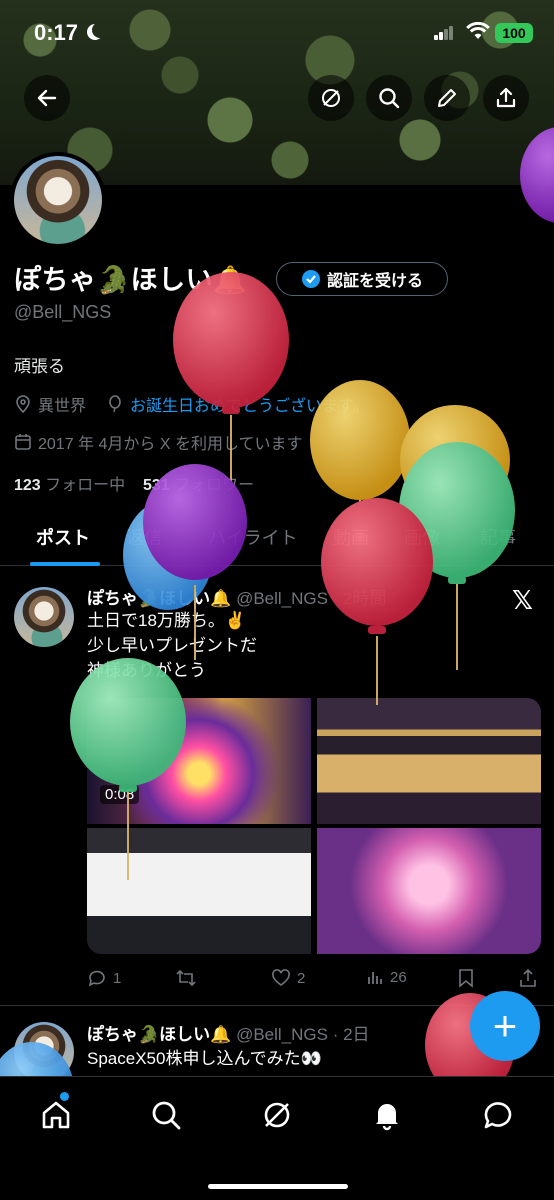 Image resolution: width=554 pixels, height=1200 pixels. Describe the element at coordinates (96, 978) in the screenshot. I see `reply-icon` at that location.